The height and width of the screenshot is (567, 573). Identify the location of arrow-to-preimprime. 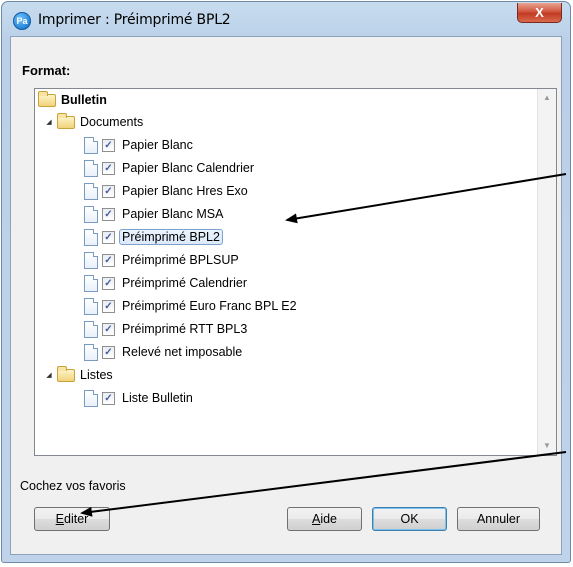
(426, 198).